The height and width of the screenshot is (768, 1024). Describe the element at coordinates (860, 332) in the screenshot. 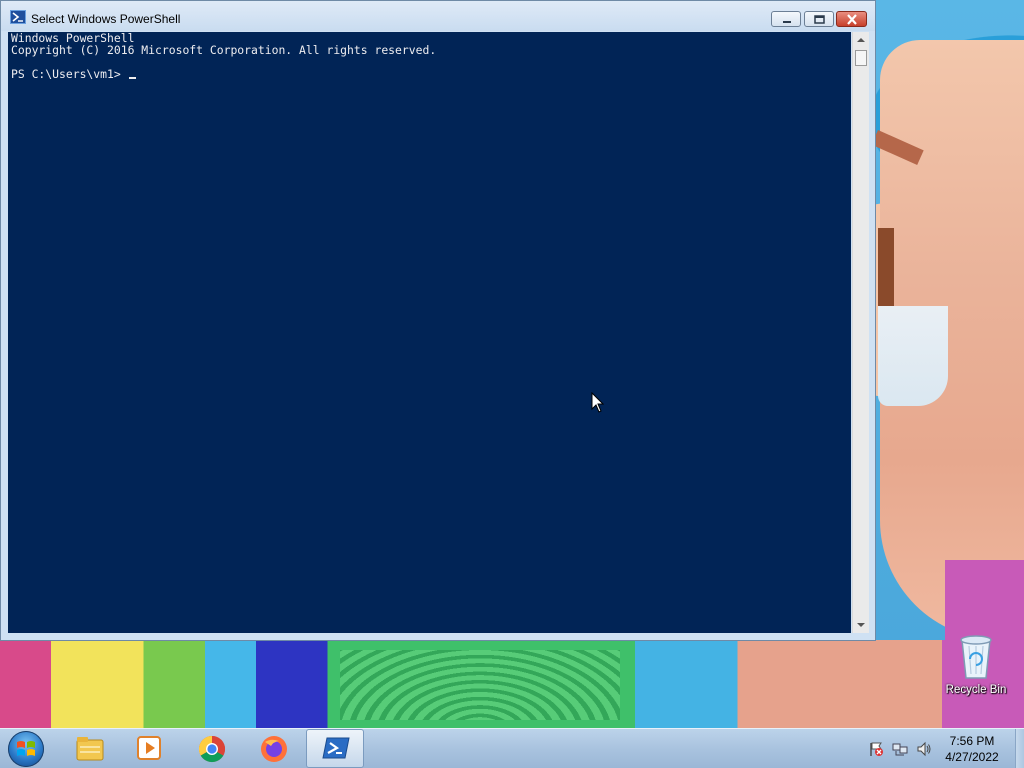

I see `vertical-scrollbar` at that location.